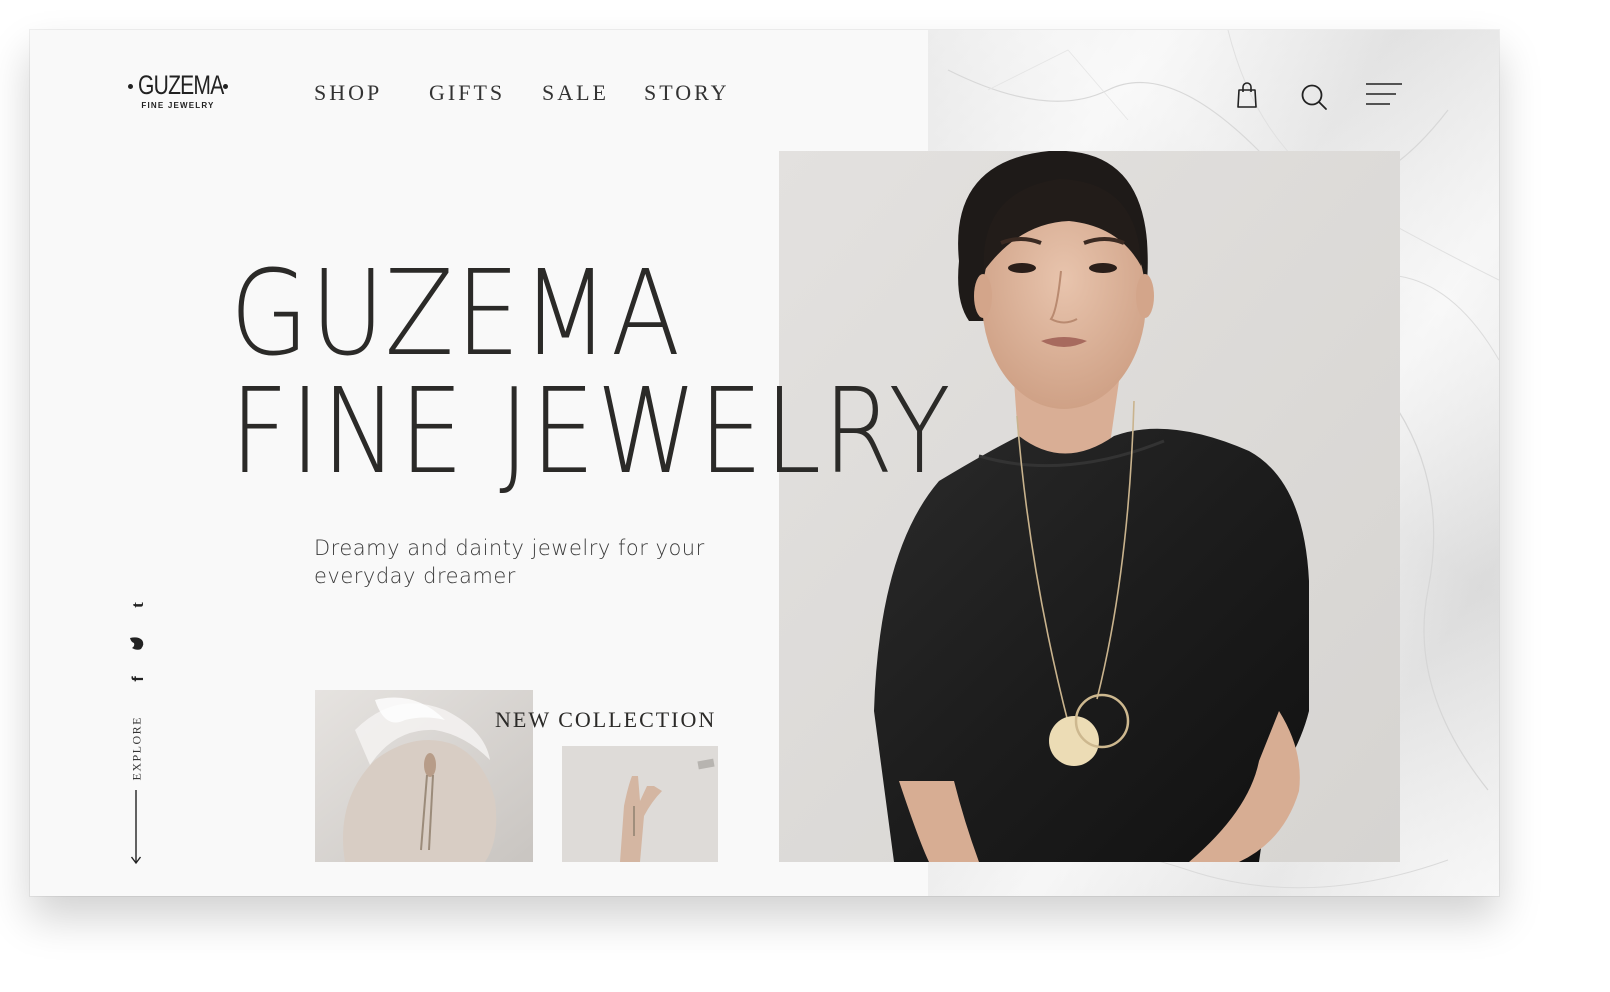 This screenshot has width=1610, height=992. What do you see at coordinates (181, 85) in the screenshot?
I see `logo-text: GUZEMA` at bounding box center [181, 85].